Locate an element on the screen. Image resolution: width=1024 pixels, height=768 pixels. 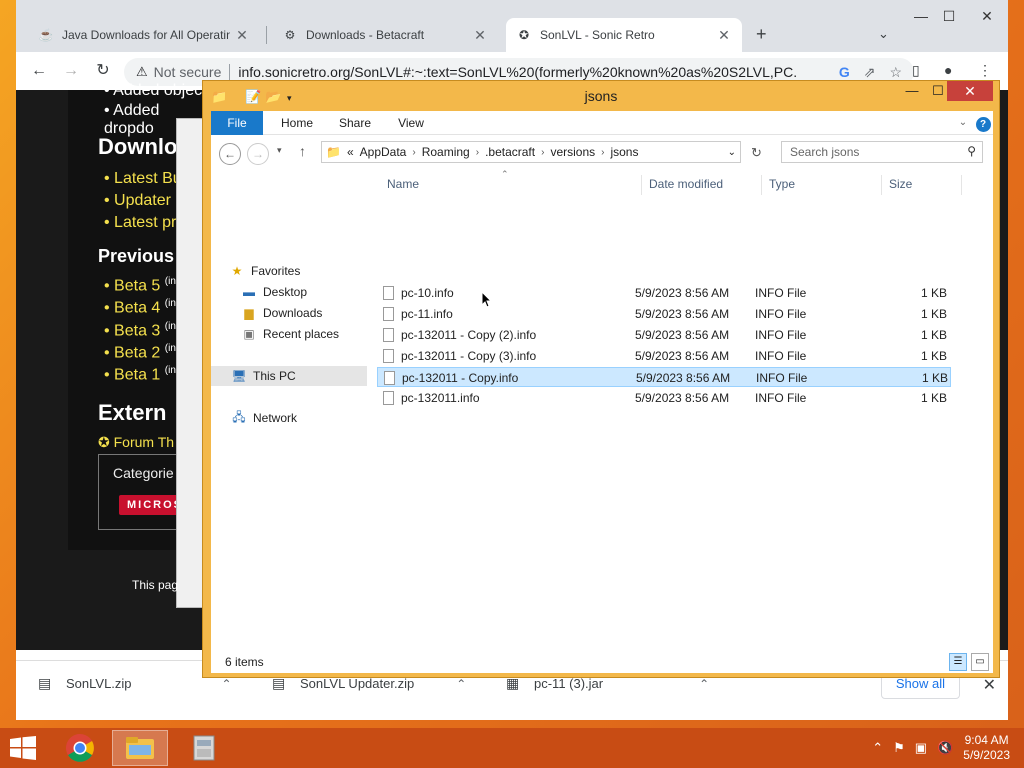
close-button: ✕ is located at coordinates (970, 91).